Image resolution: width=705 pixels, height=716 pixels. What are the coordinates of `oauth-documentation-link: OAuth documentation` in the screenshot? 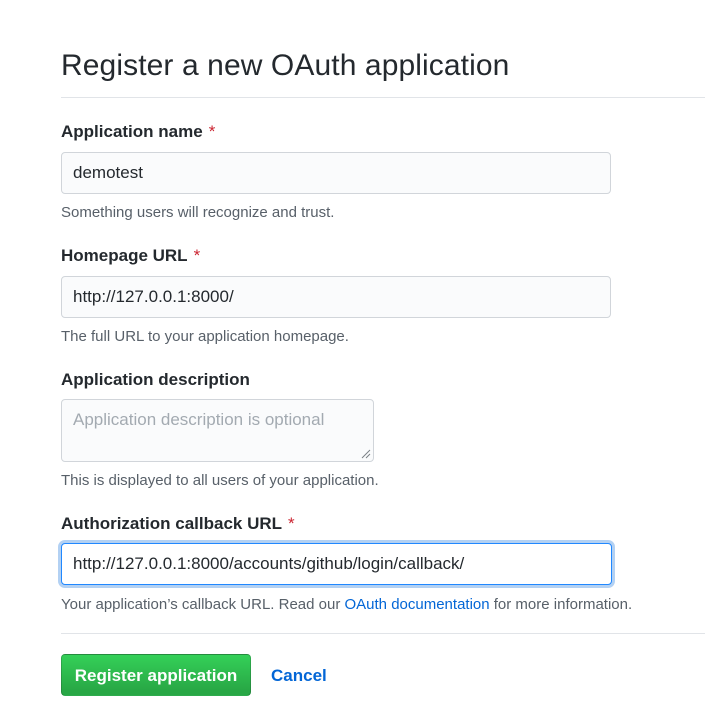 It's located at (417, 604).